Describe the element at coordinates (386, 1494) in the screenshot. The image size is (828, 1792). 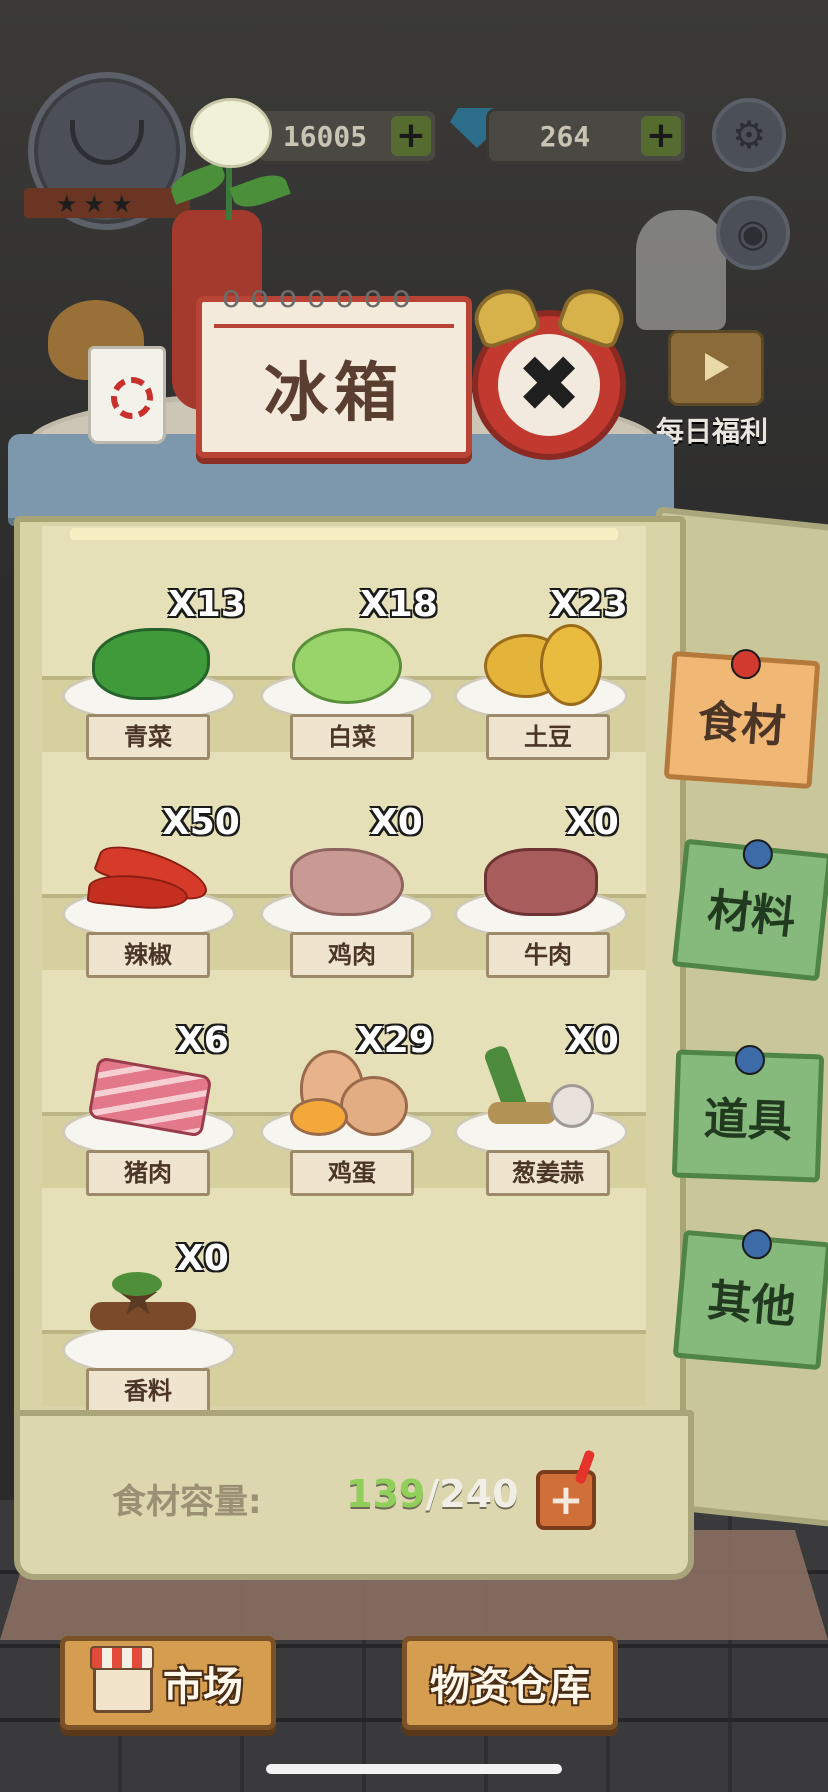
I see `capacity-used: 139` at that location.